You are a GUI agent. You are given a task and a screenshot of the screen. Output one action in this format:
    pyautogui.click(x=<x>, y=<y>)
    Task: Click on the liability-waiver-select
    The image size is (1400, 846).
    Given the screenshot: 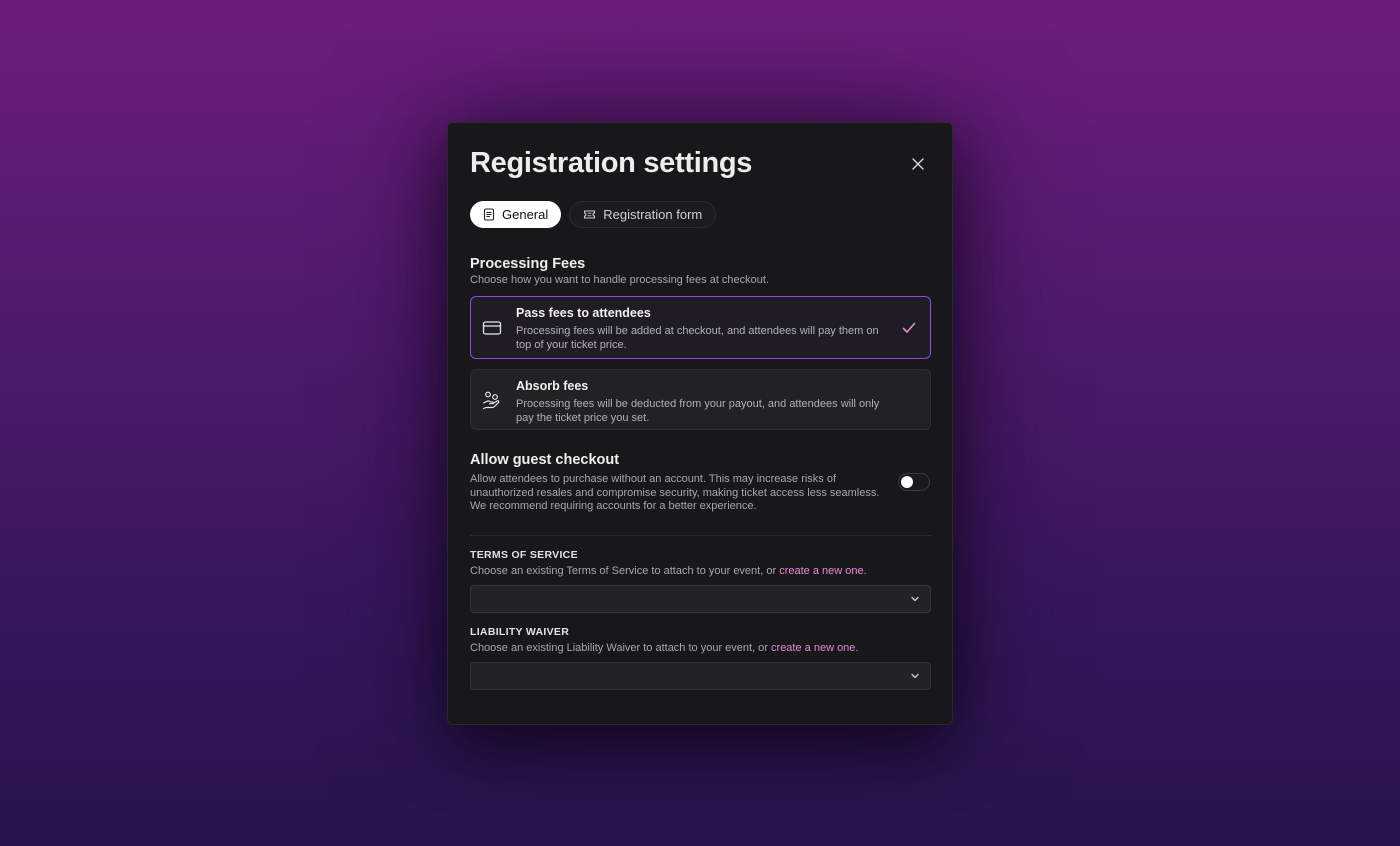 What is the action you would take?
    pyautogui.click(x=700, y=676)
    